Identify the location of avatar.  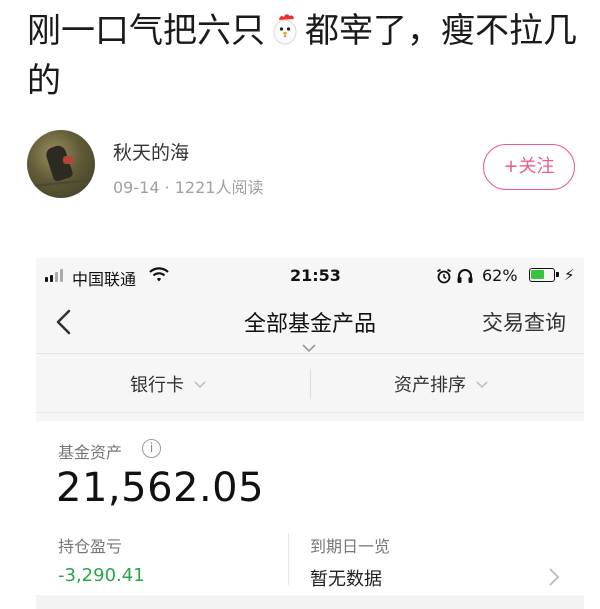
(61, 164).